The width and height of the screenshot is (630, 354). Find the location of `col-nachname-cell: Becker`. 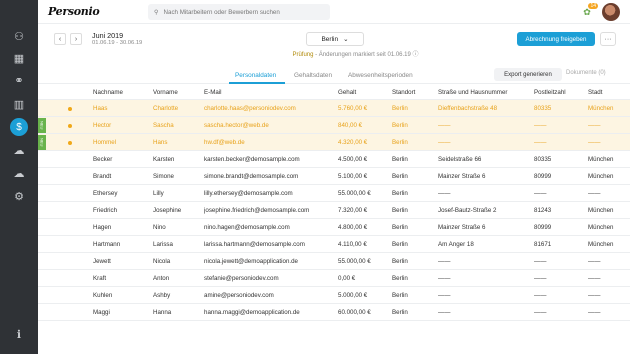

col-nachname-cell: Becker is located at coordinates (103, 159).